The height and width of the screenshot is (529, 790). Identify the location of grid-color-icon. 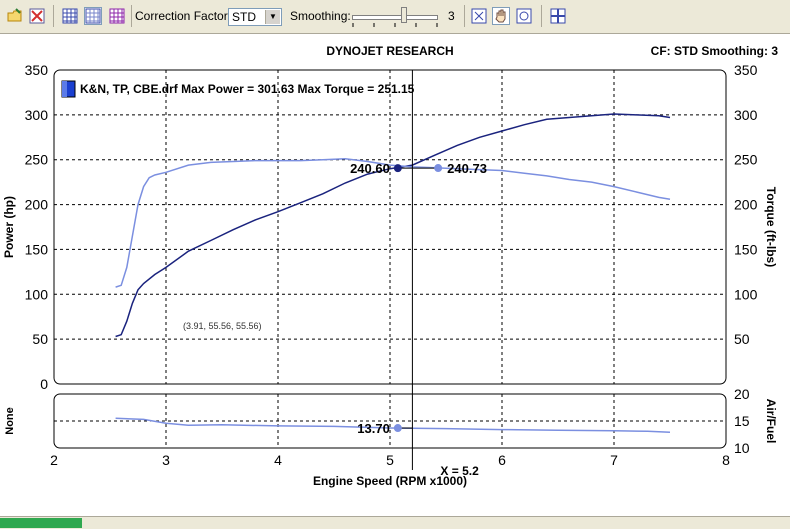
(117, 16).